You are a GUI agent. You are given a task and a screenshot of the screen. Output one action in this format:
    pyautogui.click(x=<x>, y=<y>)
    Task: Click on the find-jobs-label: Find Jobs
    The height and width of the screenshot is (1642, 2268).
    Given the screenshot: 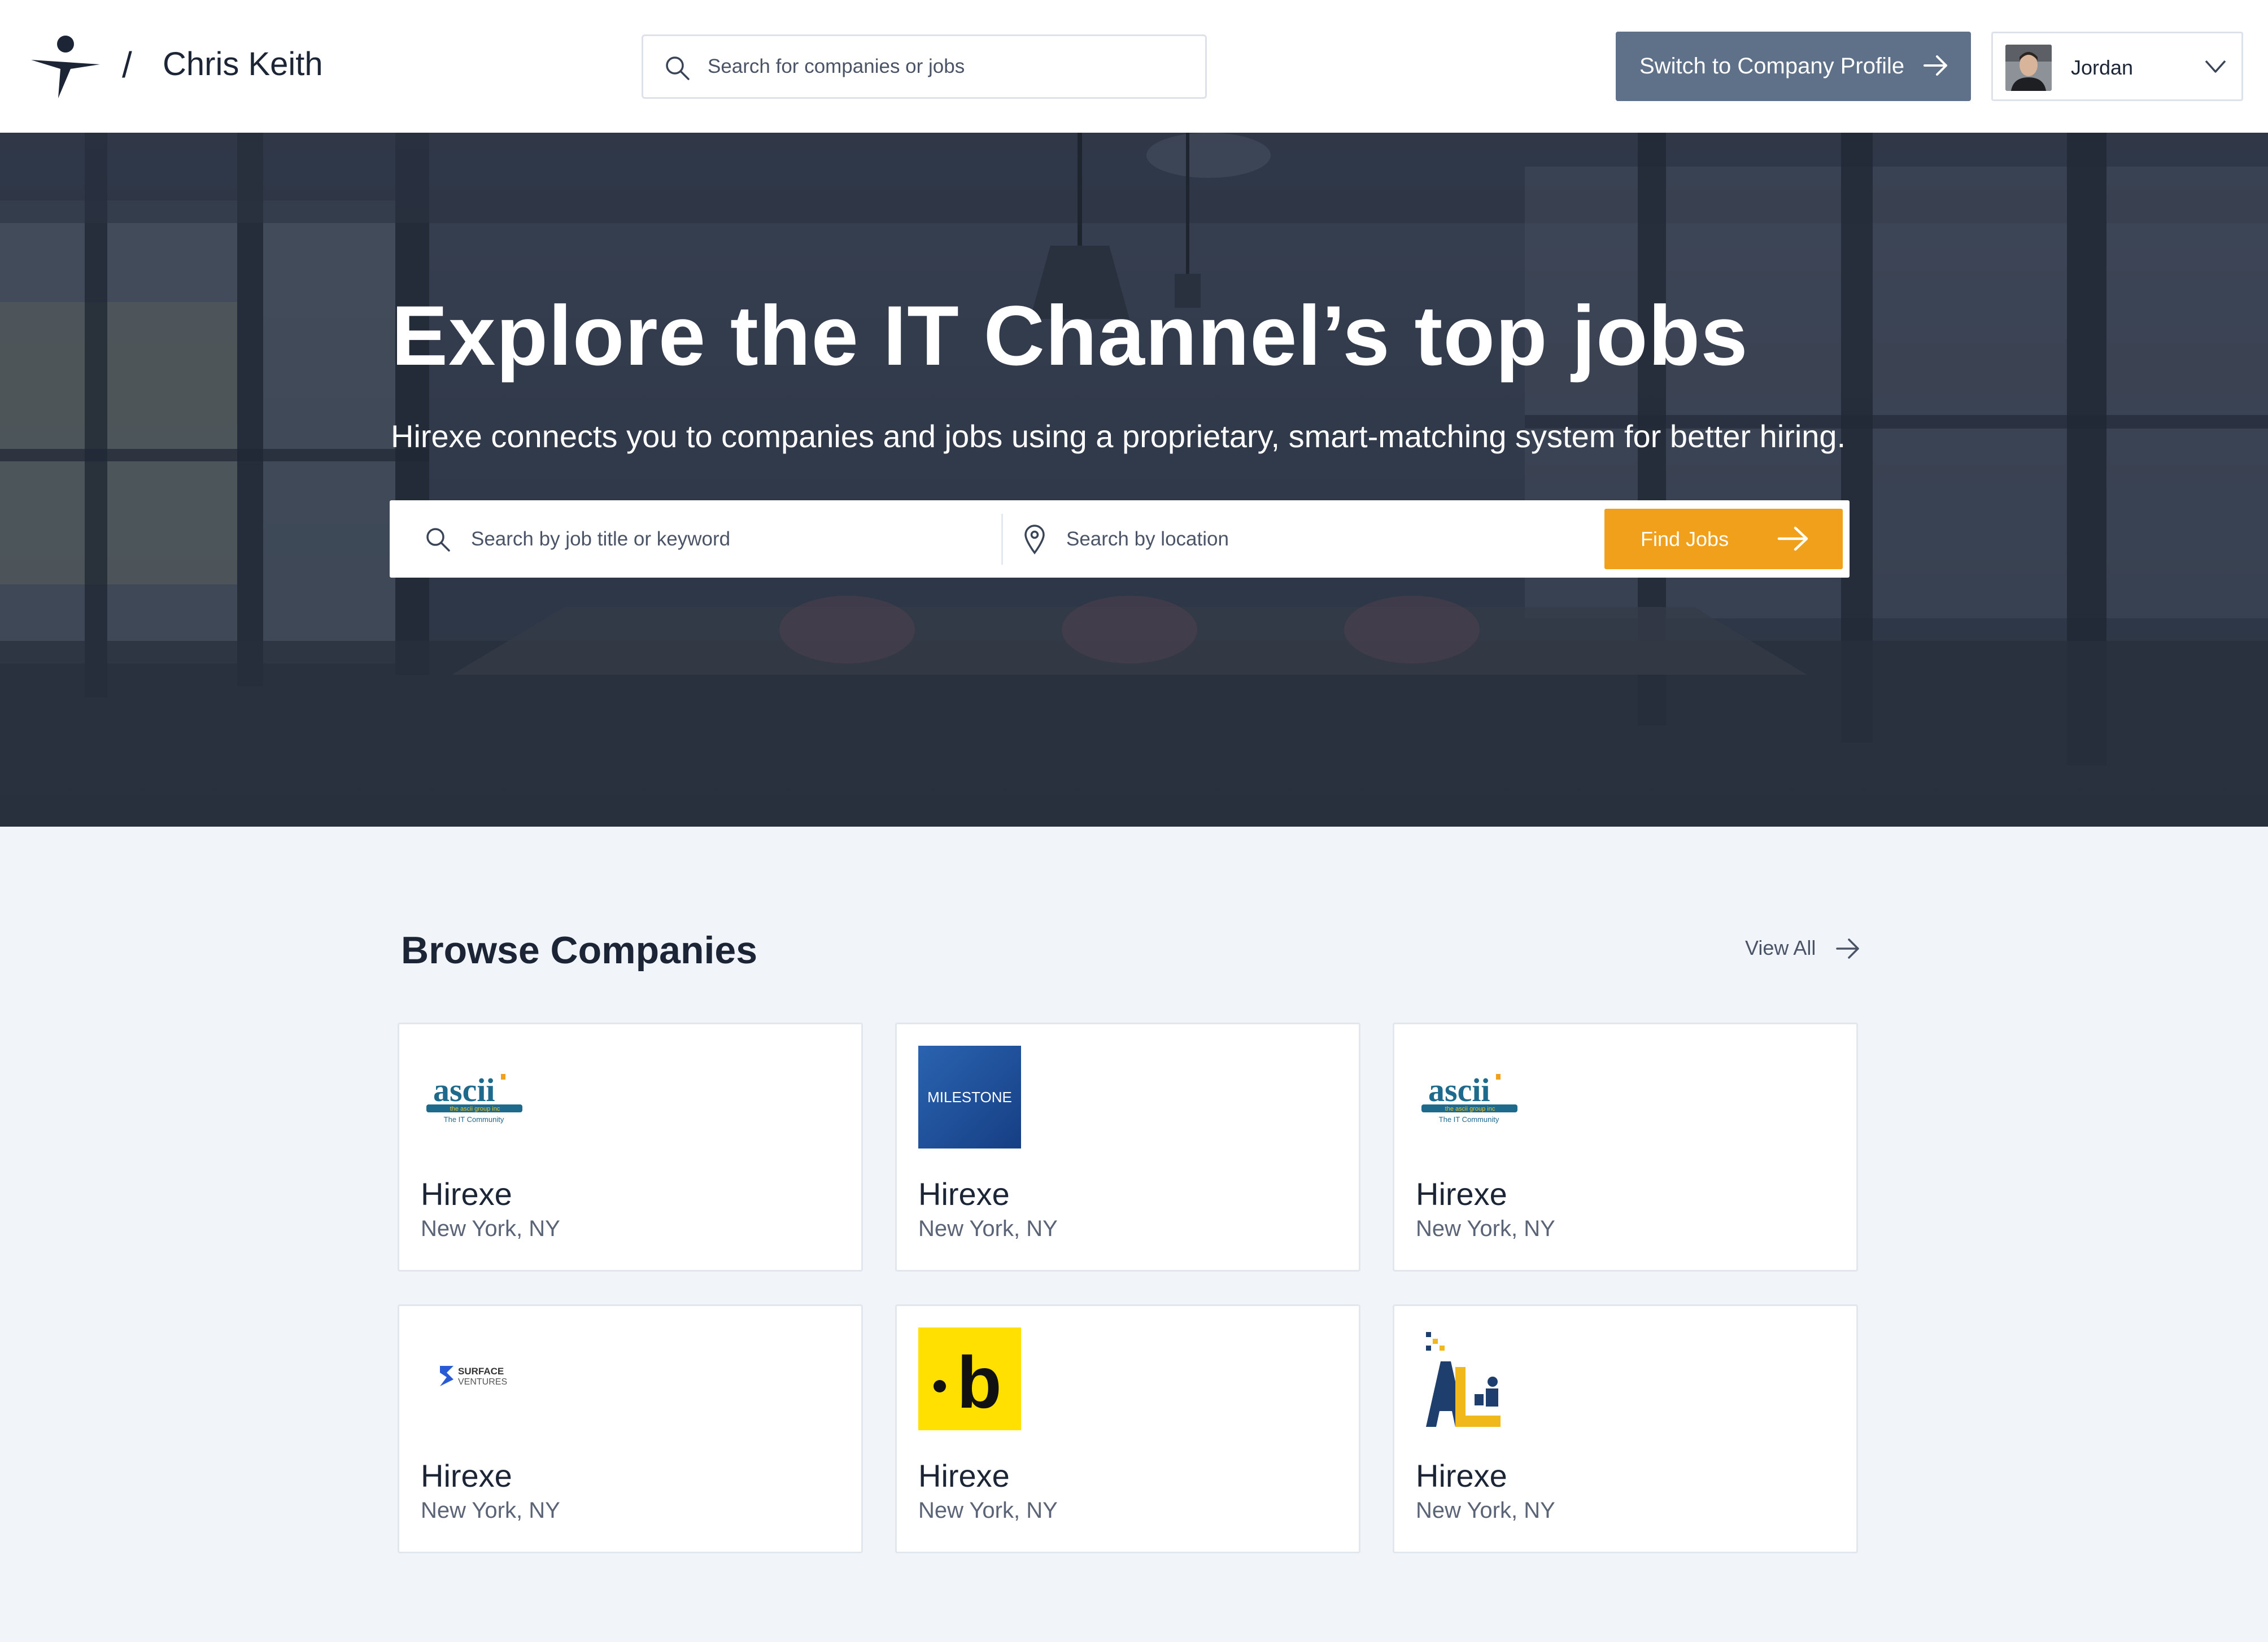 What is the action you would take?
    pyautogui.click(x=1685, y=539)
    